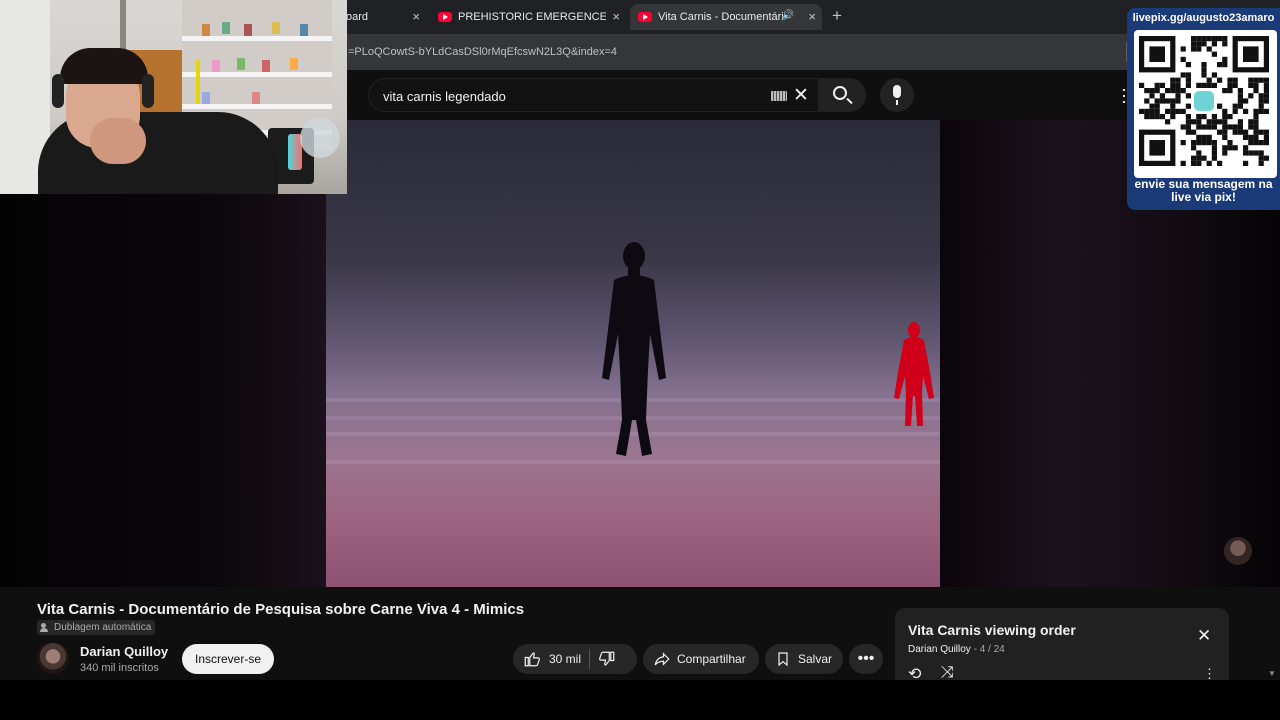 The height and width of the screenshot is (720, 1280). What do you see at coordinates (788, 15) in the screenshot?
I see `speaker-icon: 🔊` at bounding box center [788, 15].